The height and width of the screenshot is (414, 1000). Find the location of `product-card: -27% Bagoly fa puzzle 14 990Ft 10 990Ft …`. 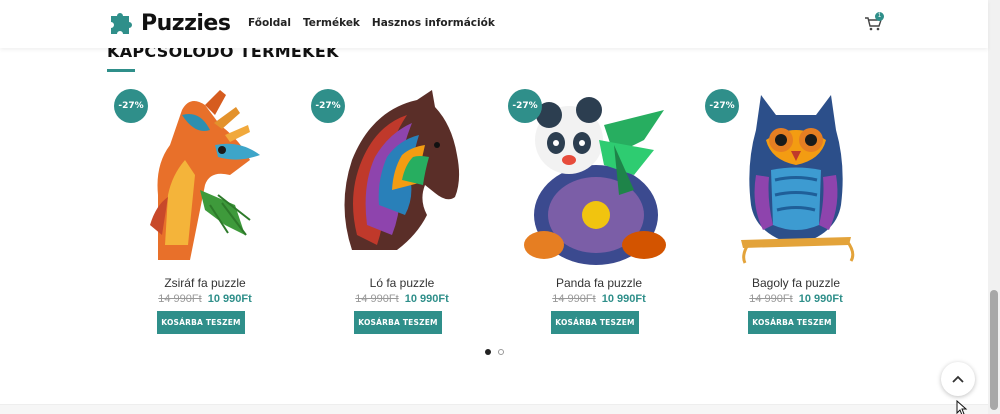

product-card: -27% Bagoly fa puzzle 14 990Ft 10 990Ft … is located at coordinates (796, 210).